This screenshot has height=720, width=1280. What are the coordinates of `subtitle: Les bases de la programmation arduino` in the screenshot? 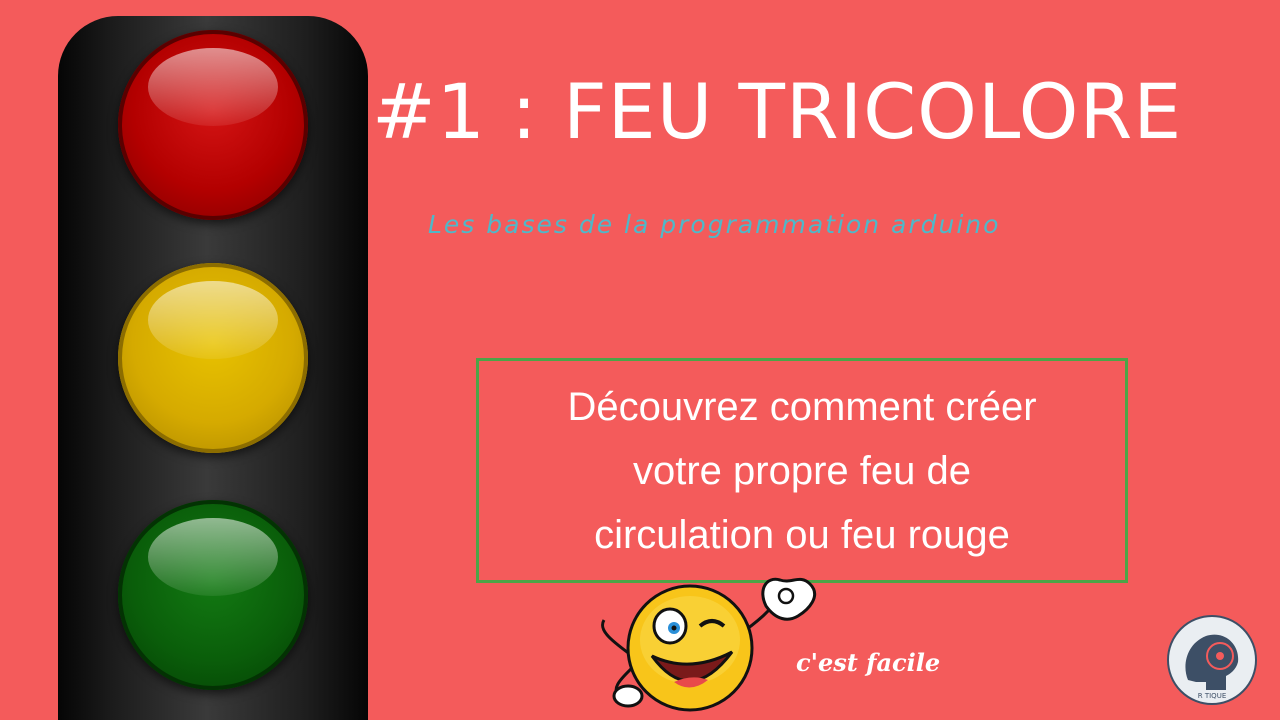 It's located at (714, 224).